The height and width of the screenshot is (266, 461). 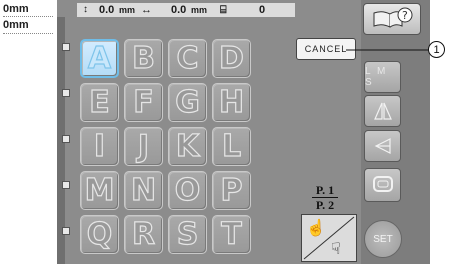 I want to click on page-indicator: P. 1 P. 2, so click(x=325, y=198).